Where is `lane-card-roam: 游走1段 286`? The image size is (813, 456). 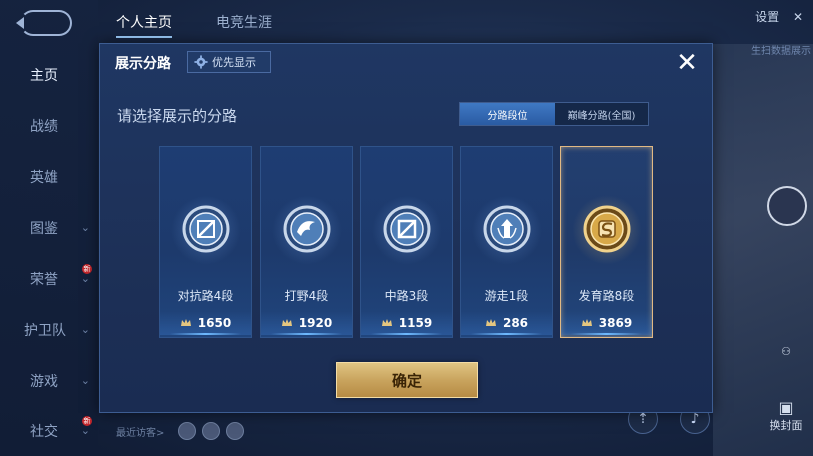 lane-card-roam: 游走1段 286 is located at coordinates (506, 242).